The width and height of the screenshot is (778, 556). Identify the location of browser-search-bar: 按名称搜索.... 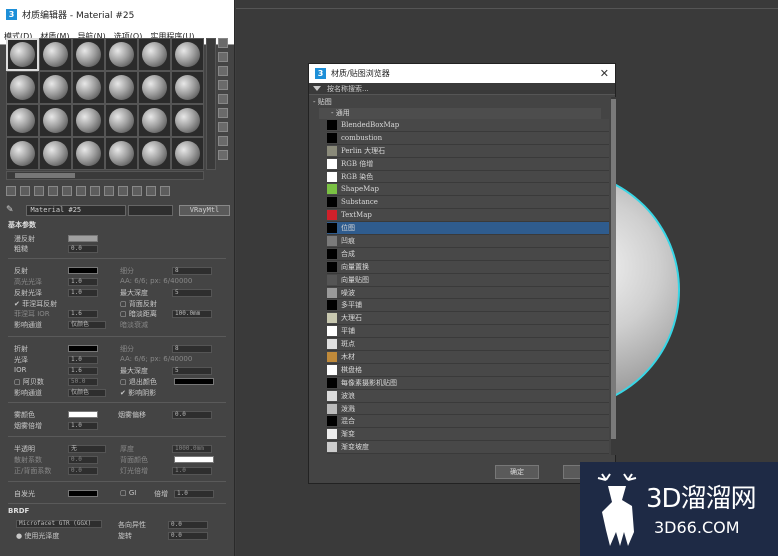
(462, 89).